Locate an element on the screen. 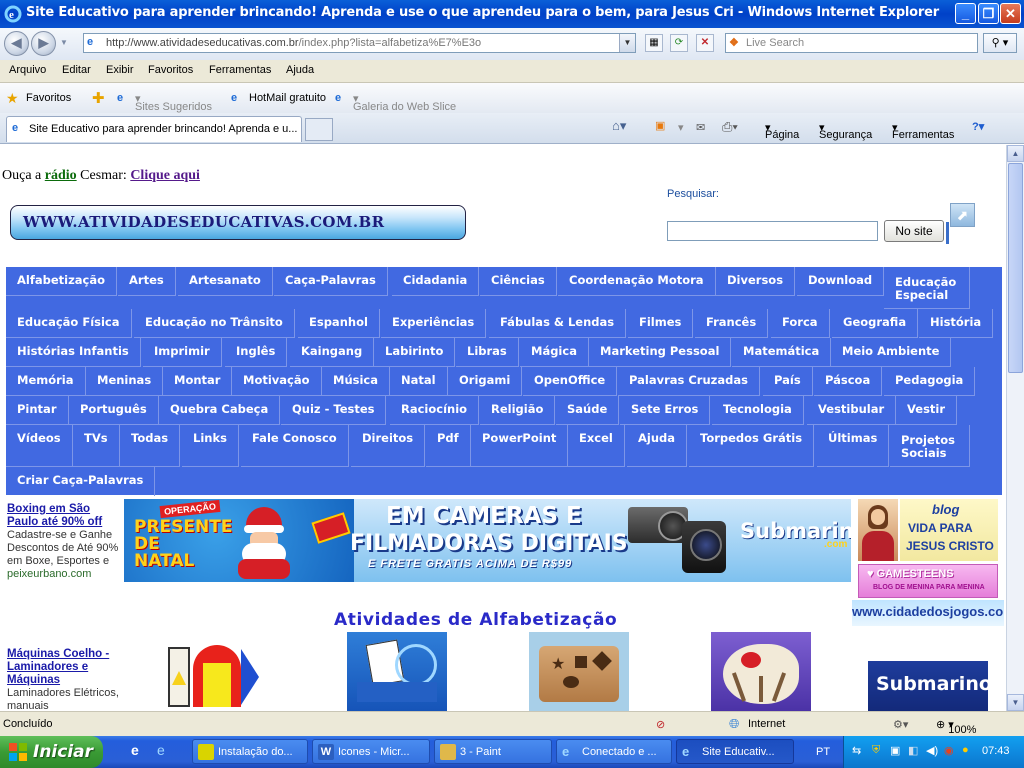 The width and height of the screenshot is (1024, 768). nav-item: Saúde is located at coordinates (588, 410).